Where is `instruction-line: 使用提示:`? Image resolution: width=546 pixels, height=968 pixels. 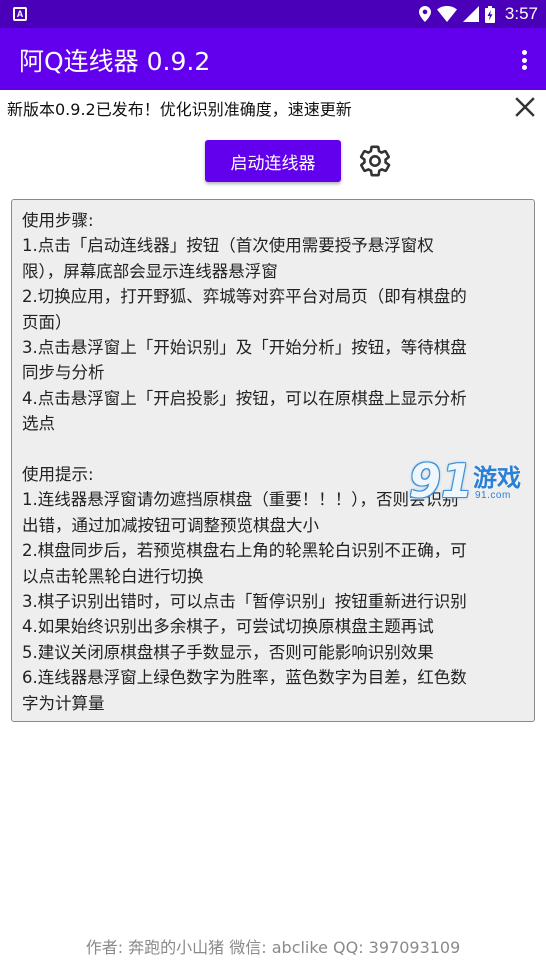 instruction-line: 使用提示: is located at coordinates (58, 475).